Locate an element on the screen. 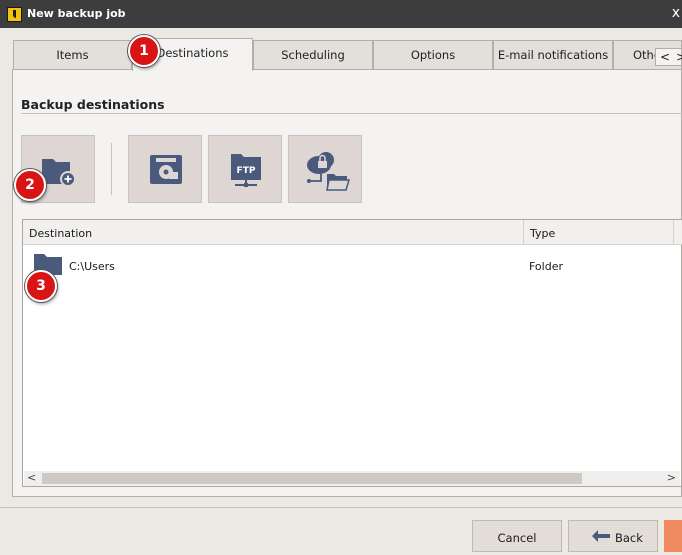 Image resolution: width=682 pixels, height=555 pixels. horizontal-scrollbar: < > is located at coordinates (352, 478).